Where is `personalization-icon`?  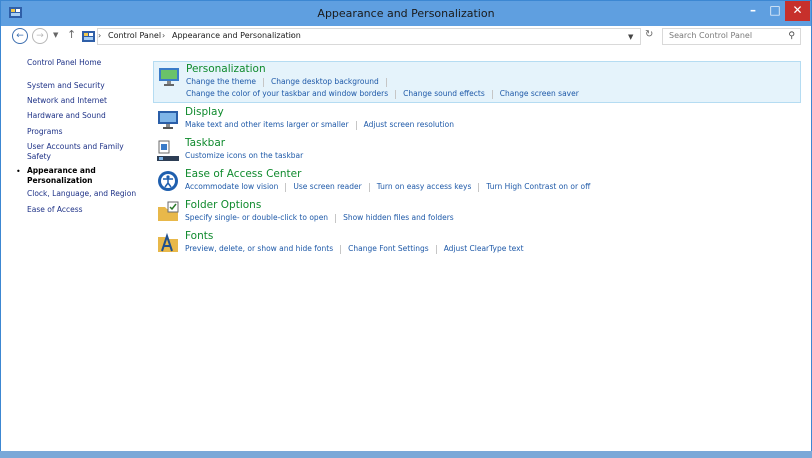
personalization-icon is located at coordinates (169, 77).